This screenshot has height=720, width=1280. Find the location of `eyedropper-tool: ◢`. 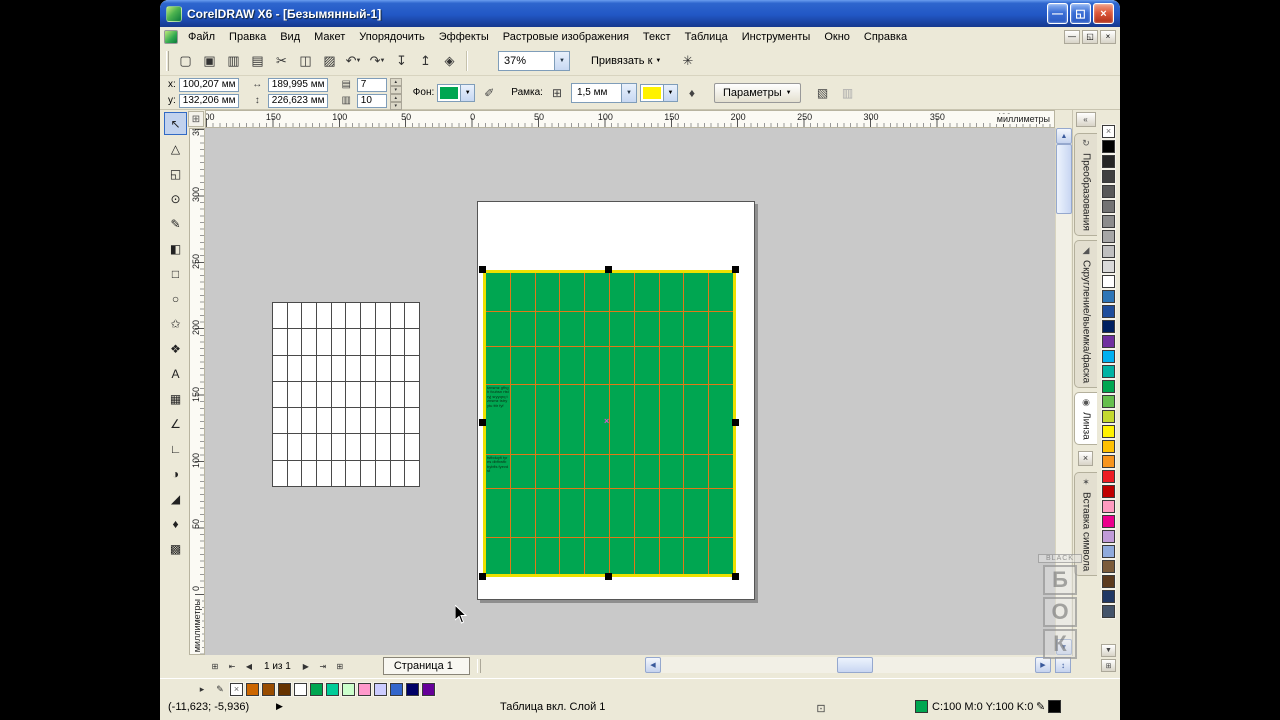

eyedropper-tool: ◢ is located at coordinates (175, 498).